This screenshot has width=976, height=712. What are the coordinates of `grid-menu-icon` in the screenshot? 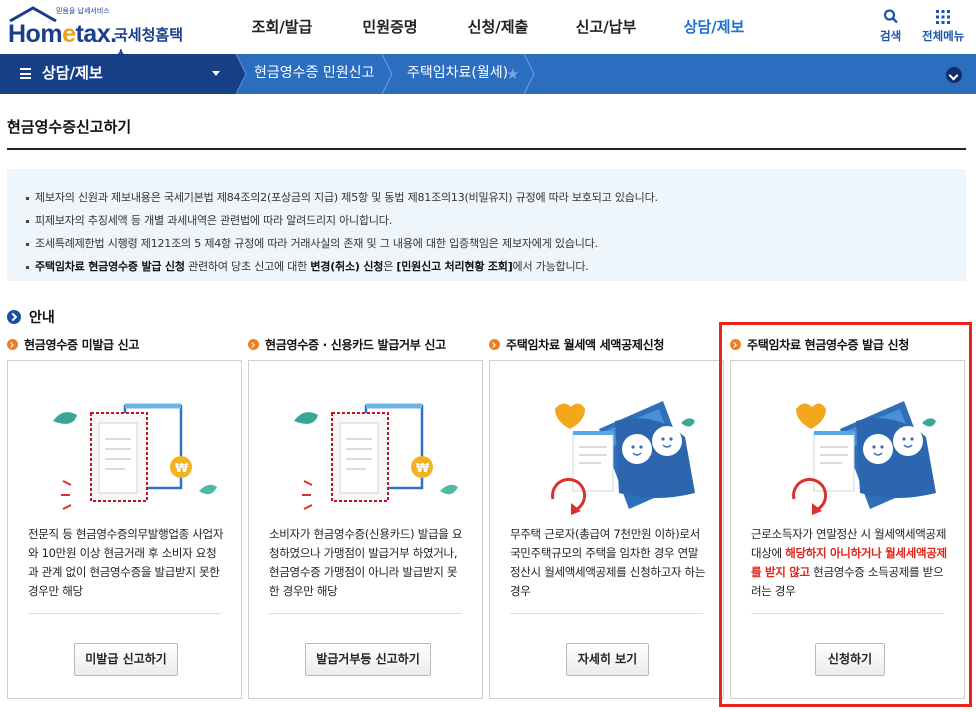 It's located at (943, 17).